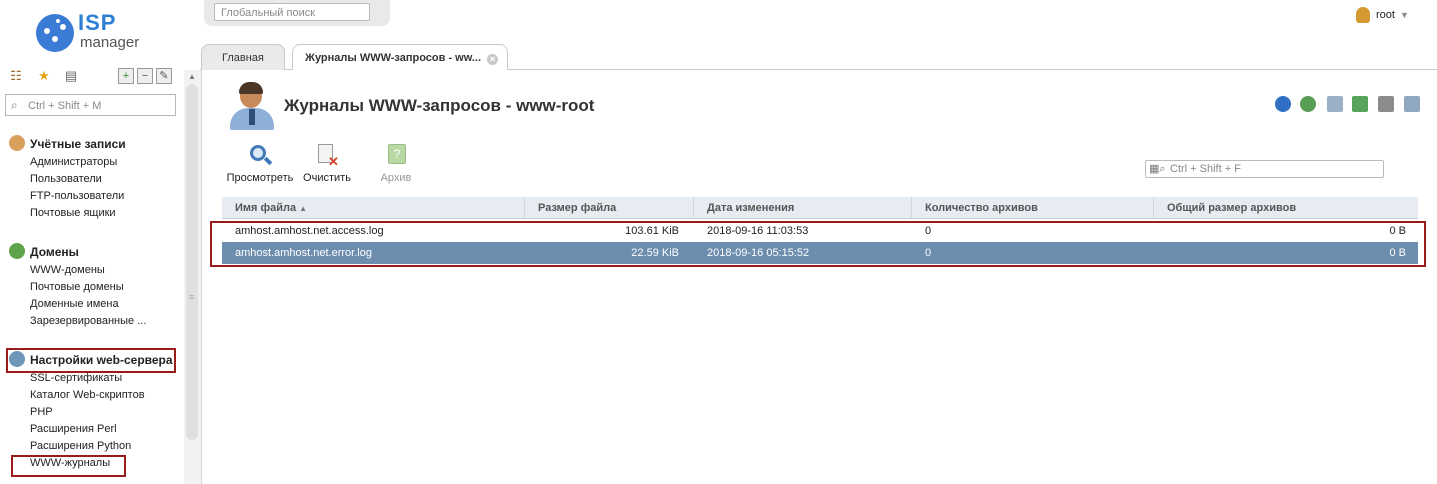 This screenshot has height=484, width=1437. Describe the element at coordinates (439, 105) in the screenshot. I see `page-title: Журналы WWW-запросов - www-root` at that location.